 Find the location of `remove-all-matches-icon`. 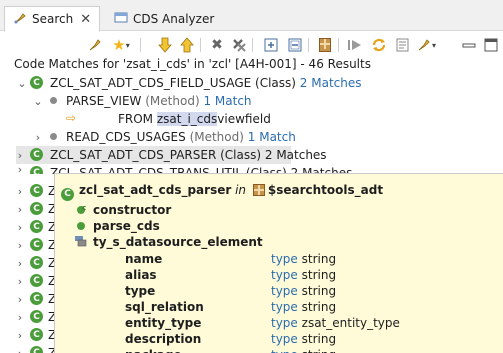

remove-all-matches-icon is located at coordinates (239, 45).